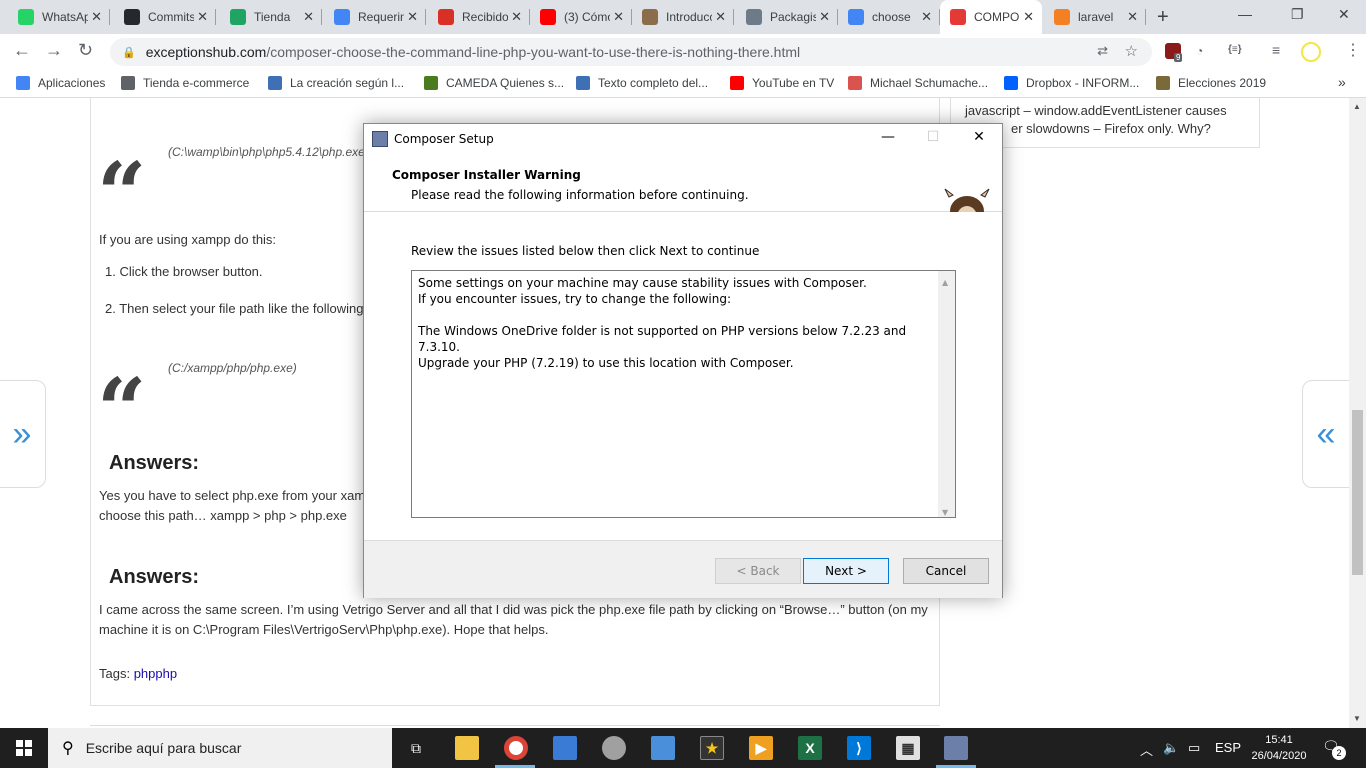 The image size is (1366, 768). I want to click on tag-link: phpphp, so click(155, 673).